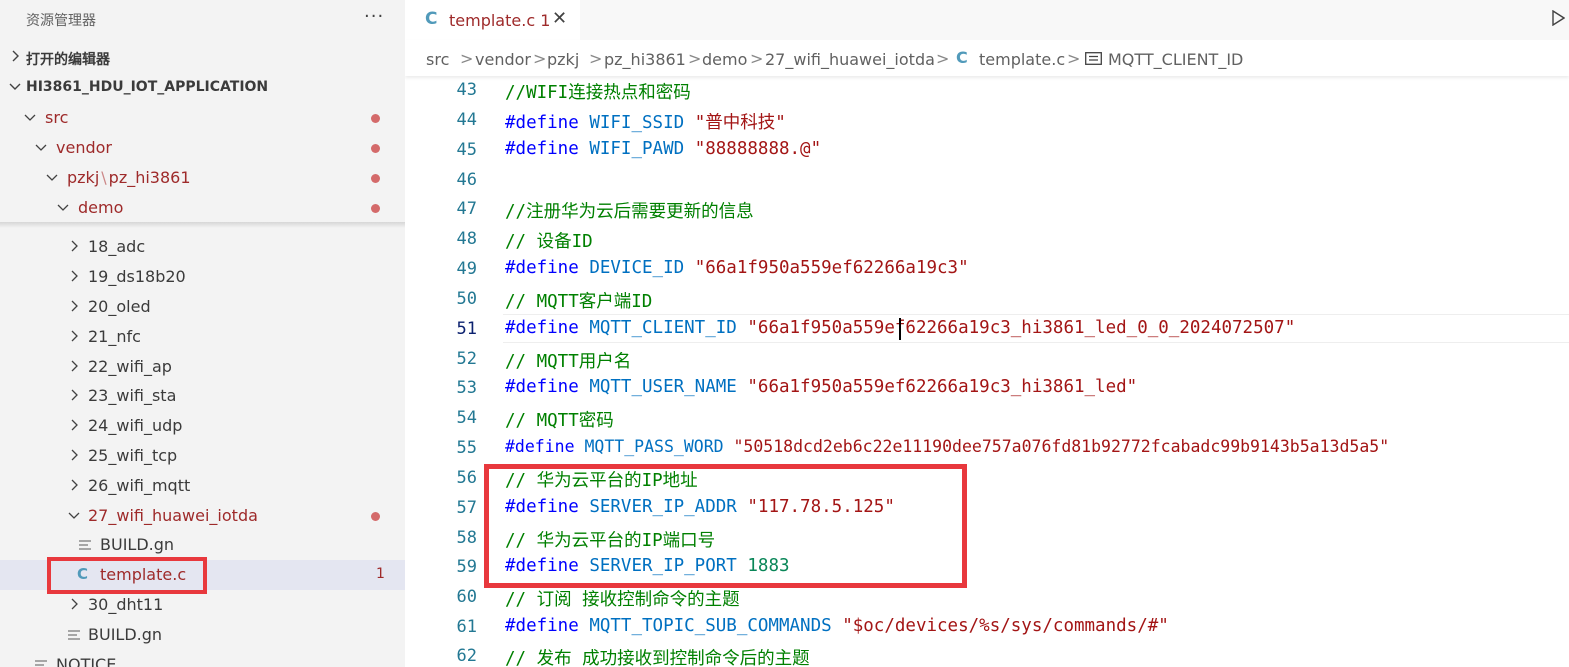 The height and width of the screenshot is (667, 1569). What do you see at coordinates (900, 329) in the screenshot?
I see `text-caret` at bounding box center [900, 329].